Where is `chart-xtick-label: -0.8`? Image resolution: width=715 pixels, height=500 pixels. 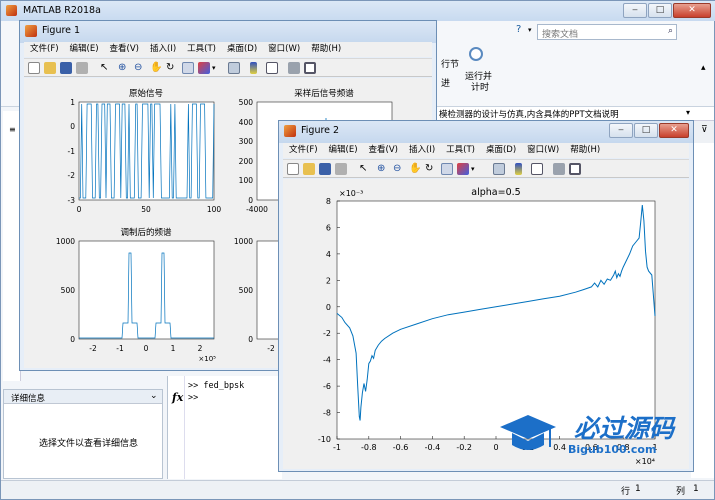
chart-xtick-label: -0.8 is located at coordinates (369, 447).